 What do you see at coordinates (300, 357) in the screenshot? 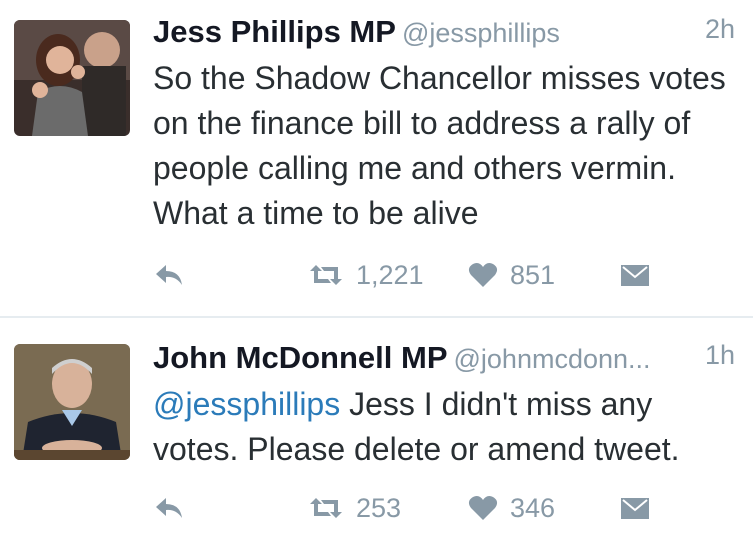
I see `display-name: John McDonnell MP` at bounding box center [300, 357].